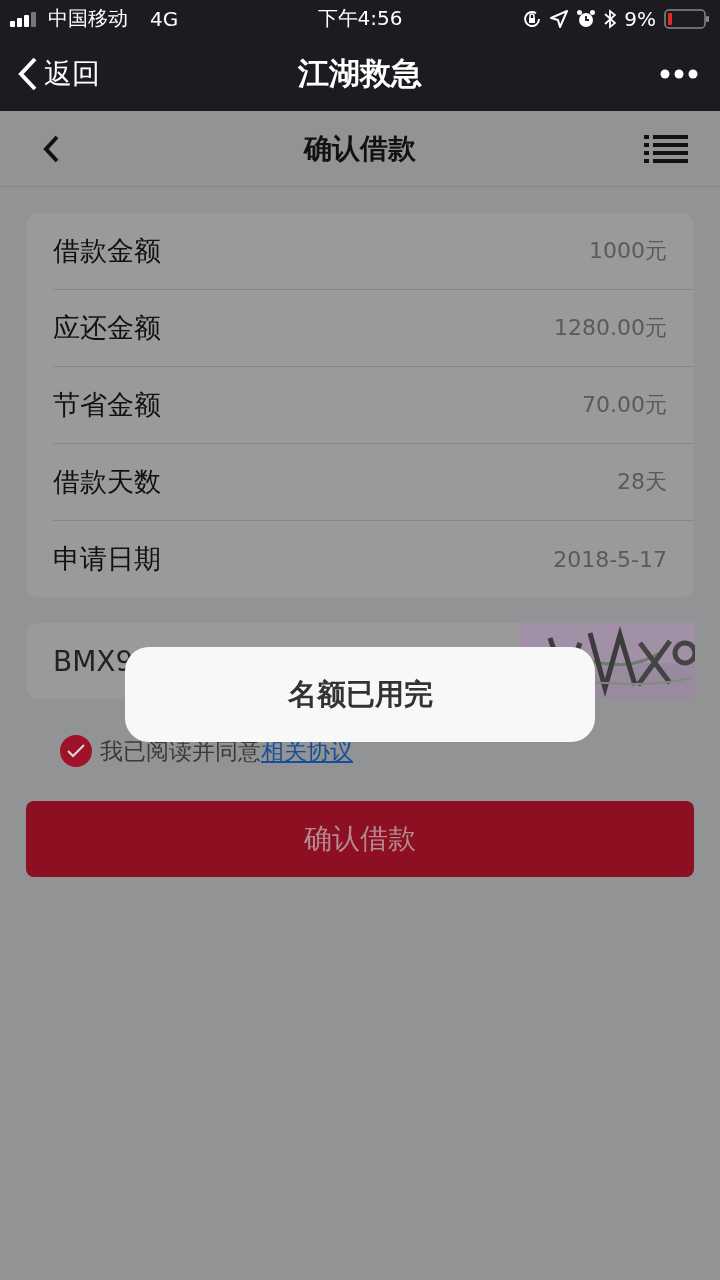 The width and height of the screenshot is (720, 1280). I want to click on toast-message: 名额已用完, so click(360, 694).